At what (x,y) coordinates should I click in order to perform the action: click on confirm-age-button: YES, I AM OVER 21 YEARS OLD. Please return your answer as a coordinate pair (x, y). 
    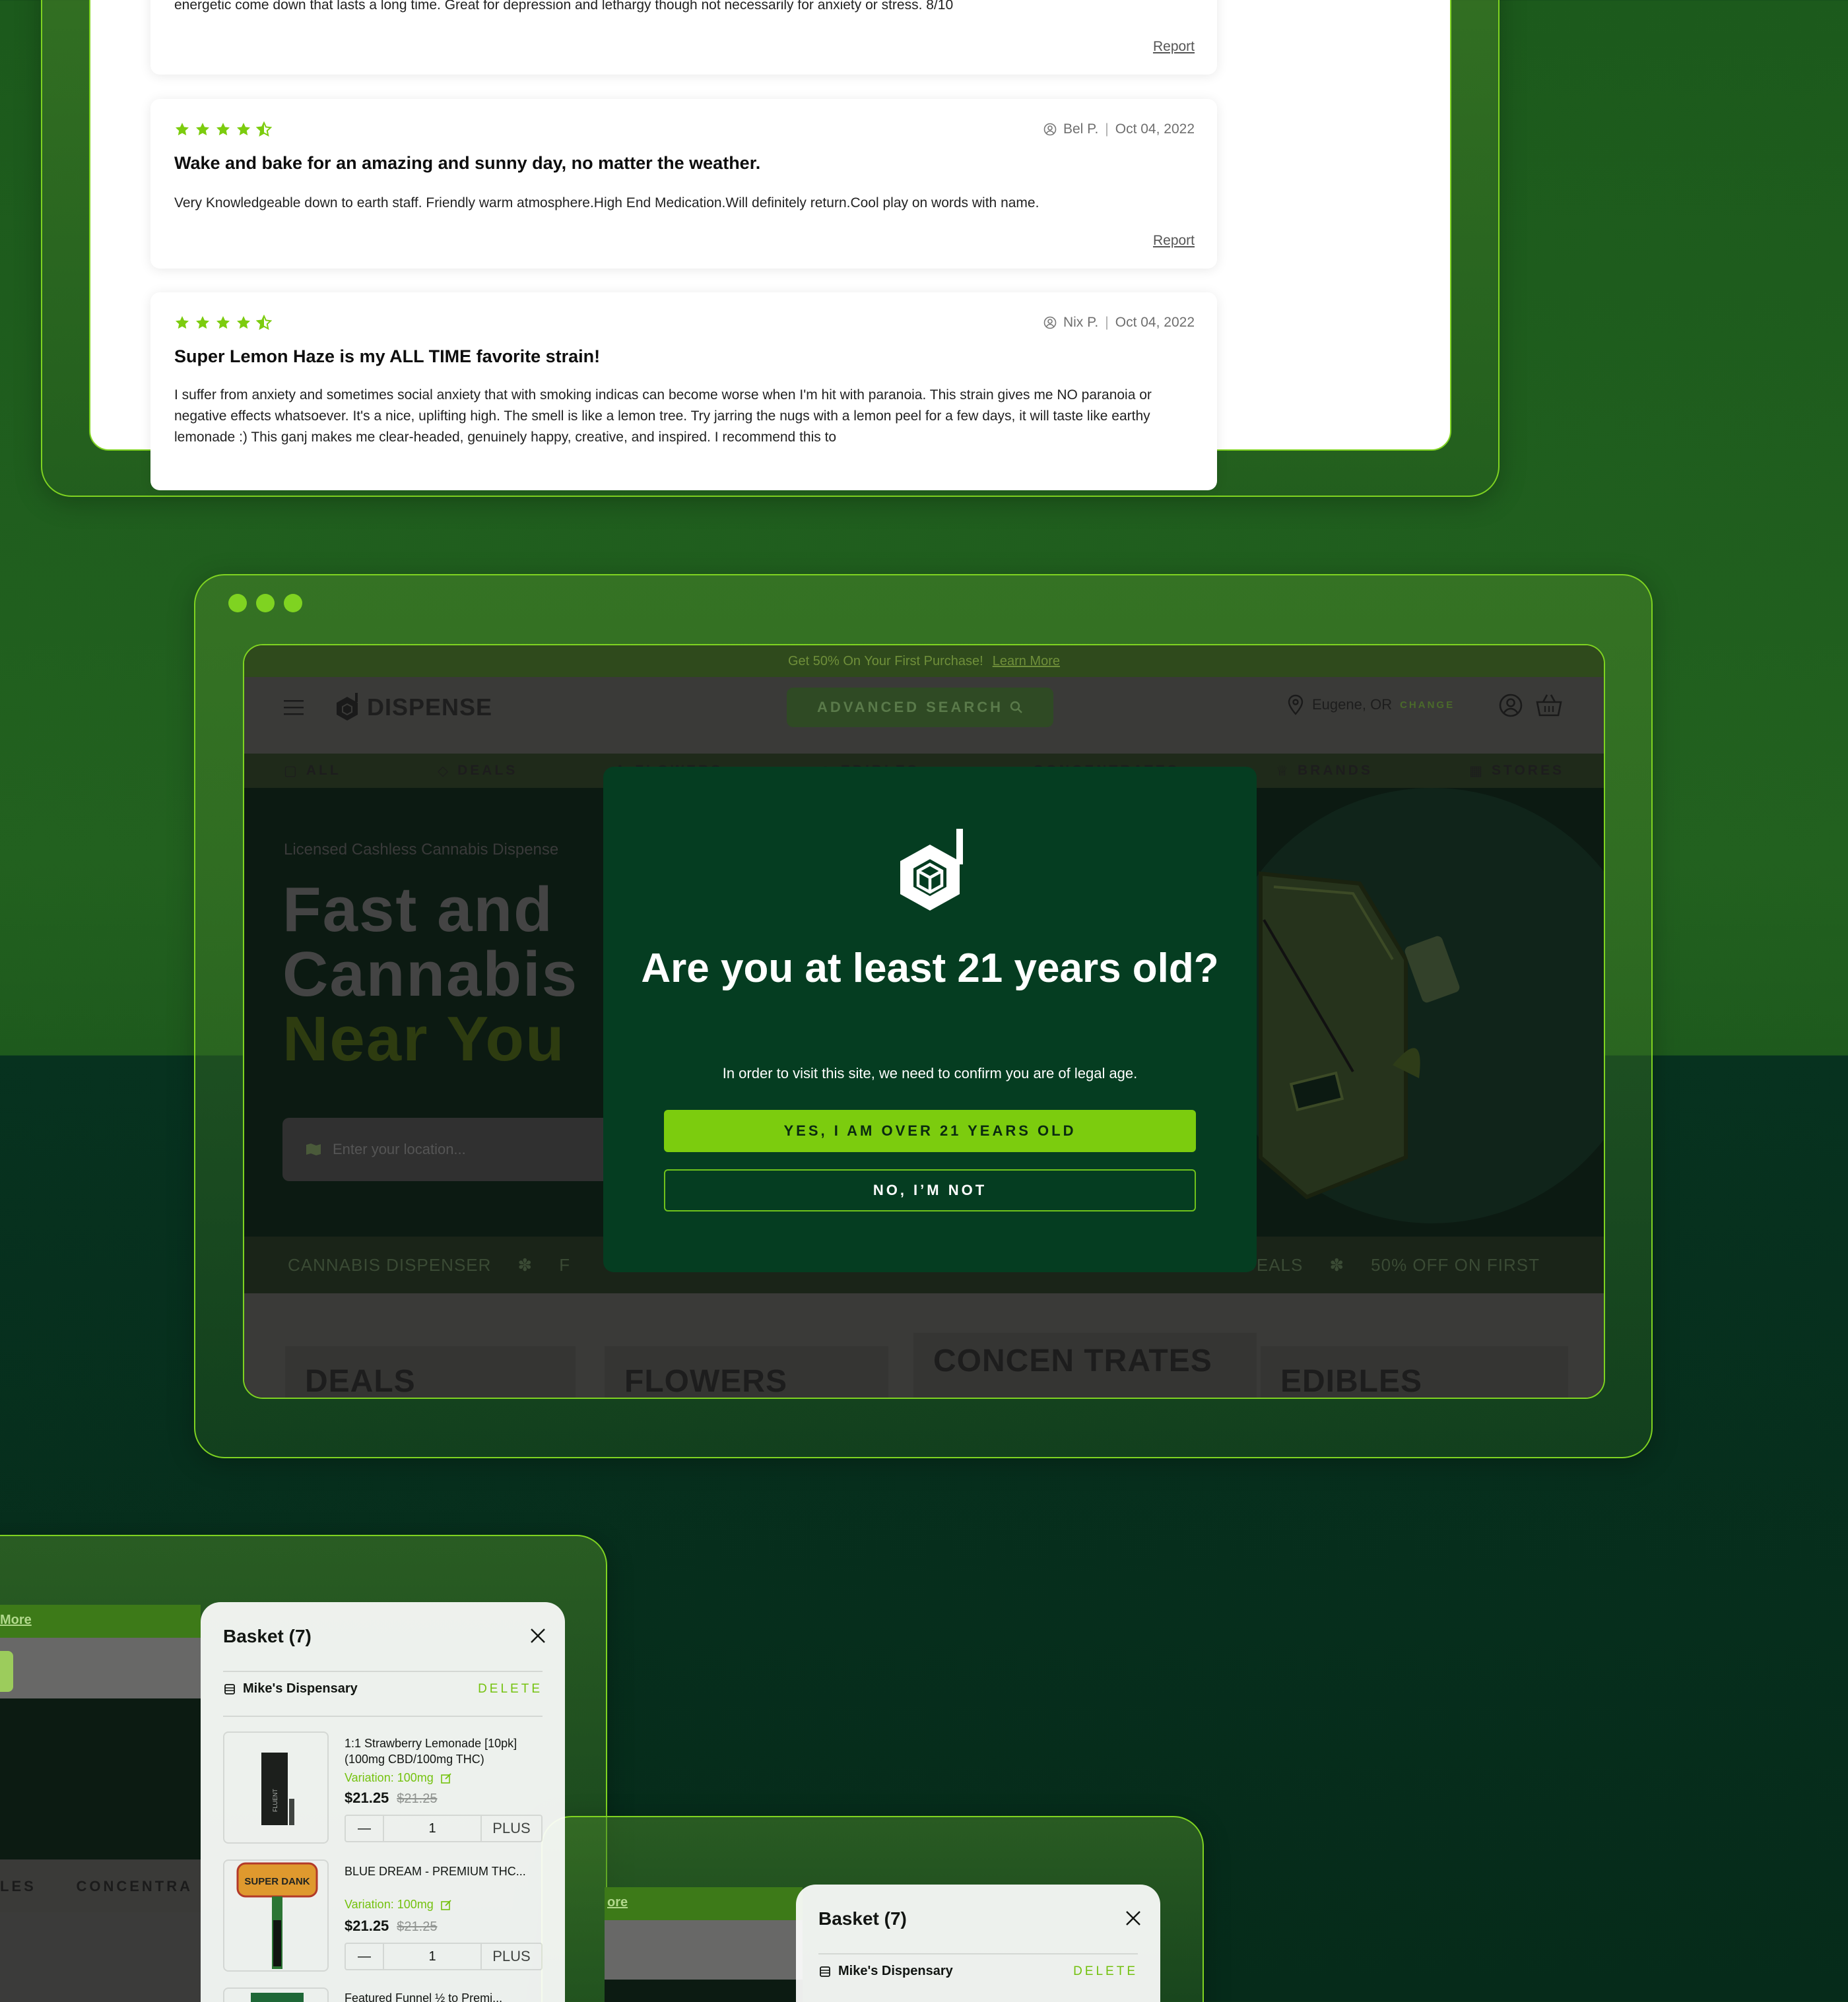
    Looking at the image, I should click on (930, 1131).